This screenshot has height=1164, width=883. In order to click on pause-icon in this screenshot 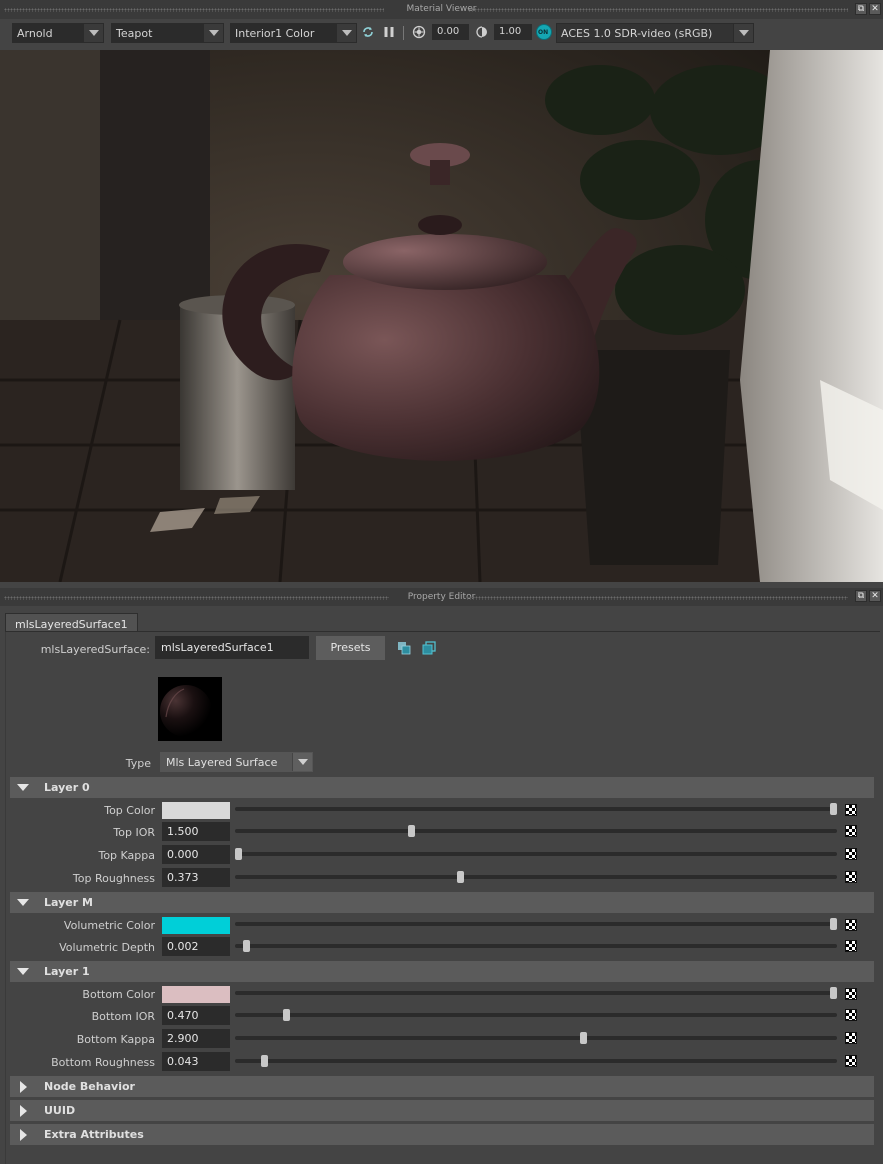, I will do `click(389, 32)`.